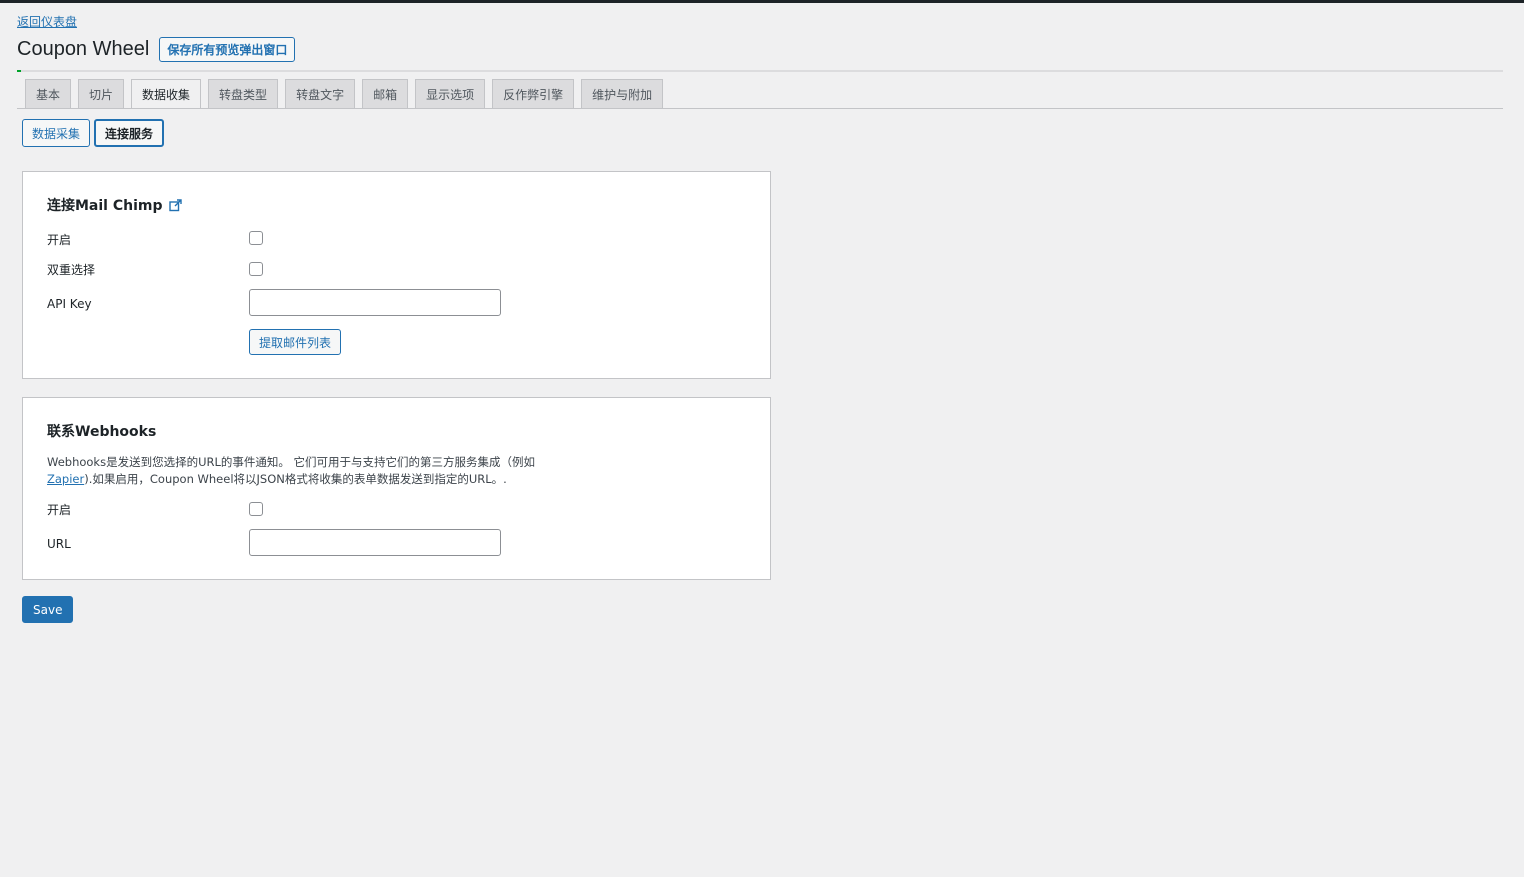 The height and width of the screenshot is (877, 1524). I want to click on tab-wheel-text: 转盘文字, so click(320, 94).